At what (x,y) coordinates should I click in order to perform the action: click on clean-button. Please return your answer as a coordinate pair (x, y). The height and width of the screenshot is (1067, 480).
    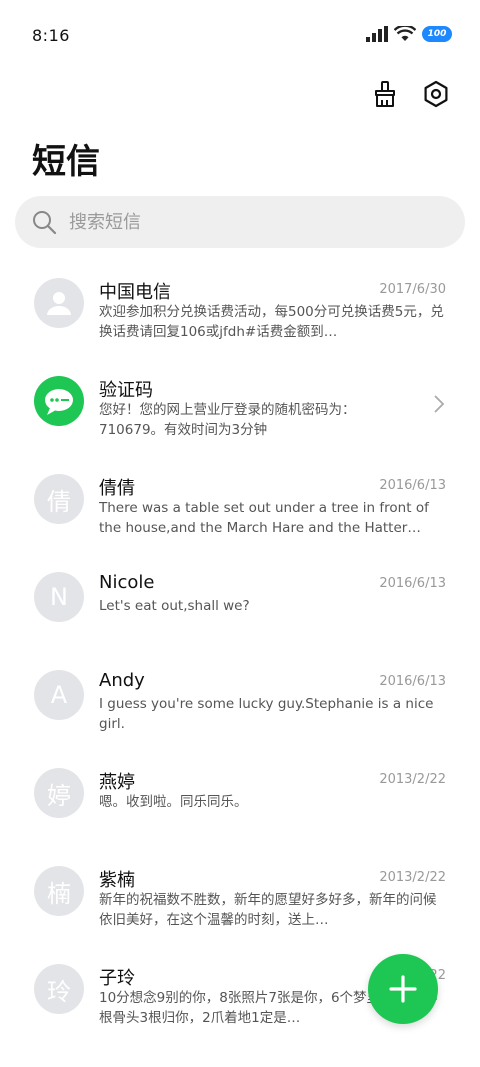
    Looking at the image, I should click on (386, 94).